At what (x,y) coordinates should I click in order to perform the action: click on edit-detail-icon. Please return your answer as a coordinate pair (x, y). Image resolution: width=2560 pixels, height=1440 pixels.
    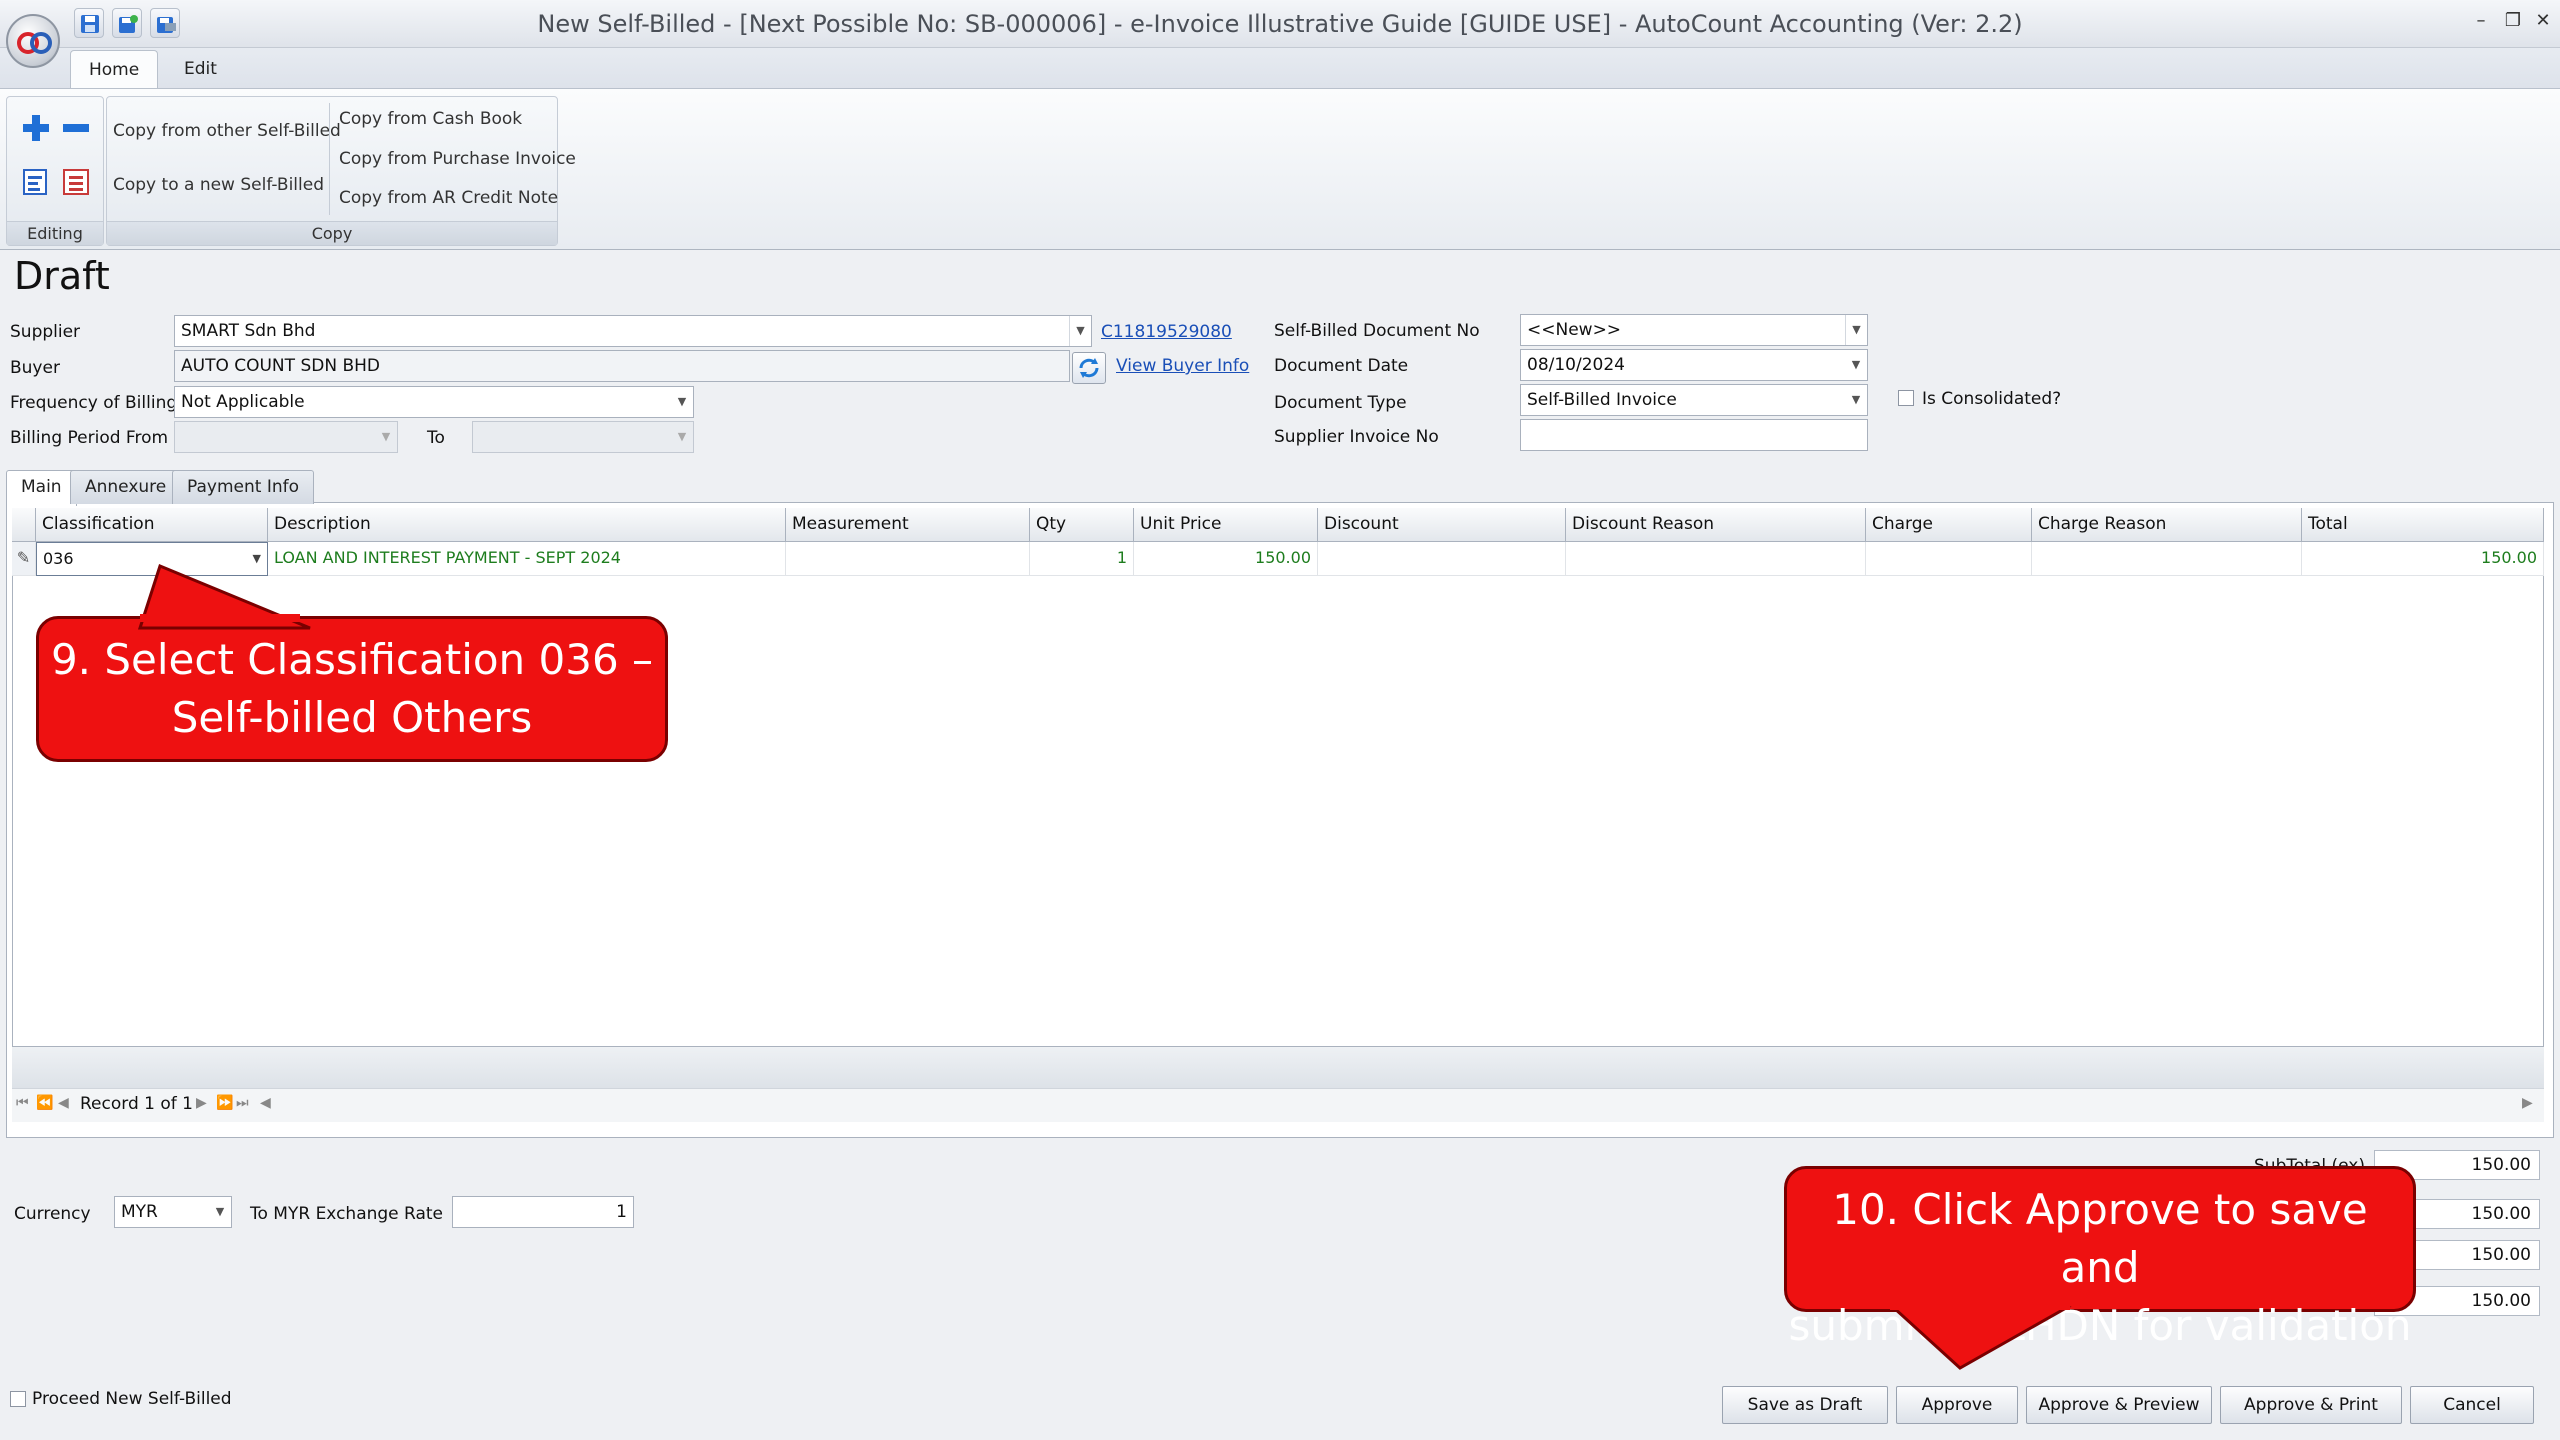
    Looking at the image, I should click on (36, 182).